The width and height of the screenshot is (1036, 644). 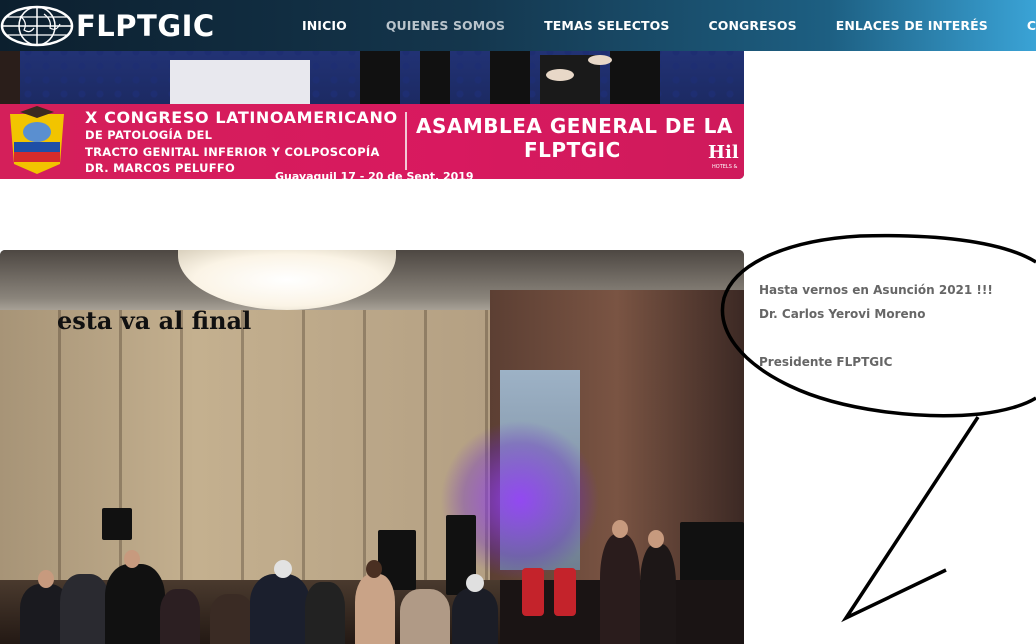 I want to click on banner-hotel-logo: Hil, so click(x=723, y=152).